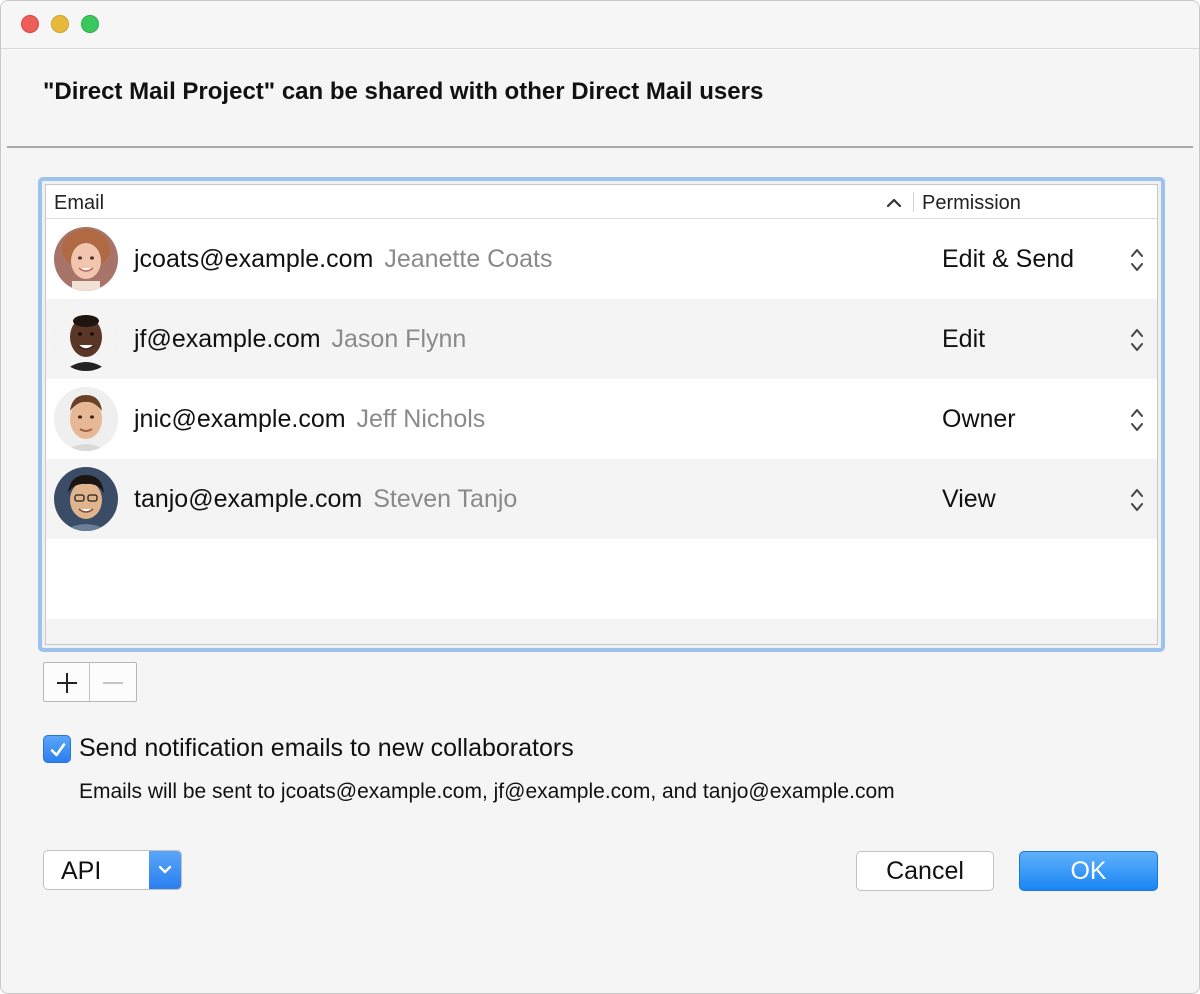 This screenshot has height=994, width=1200. What do you see at coordinates (1008, 259) in the screenshot?
I see `permission-popup: Edit & Send` at bounding box center [1008, 259].